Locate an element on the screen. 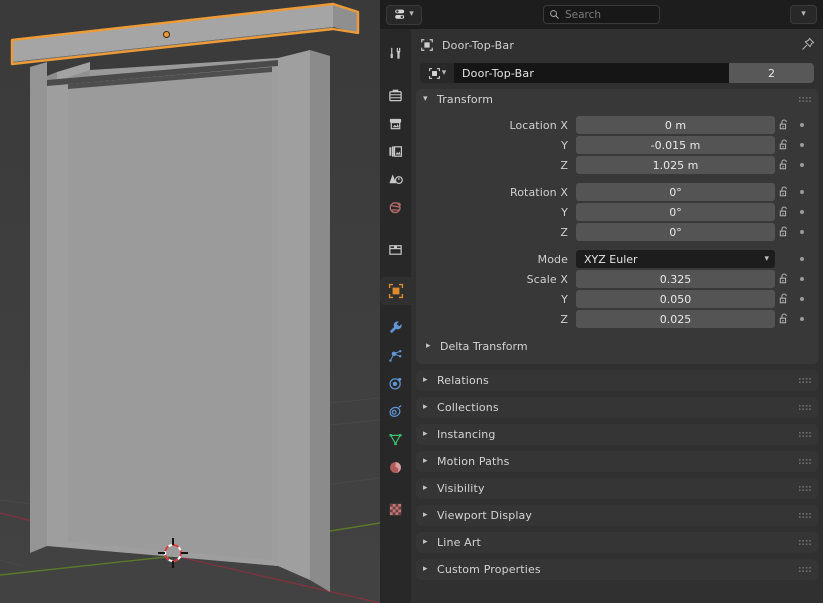 Image resolution: width=823 pixels, height=603 pixels. tab-collection is located at coordinates (395, 249).